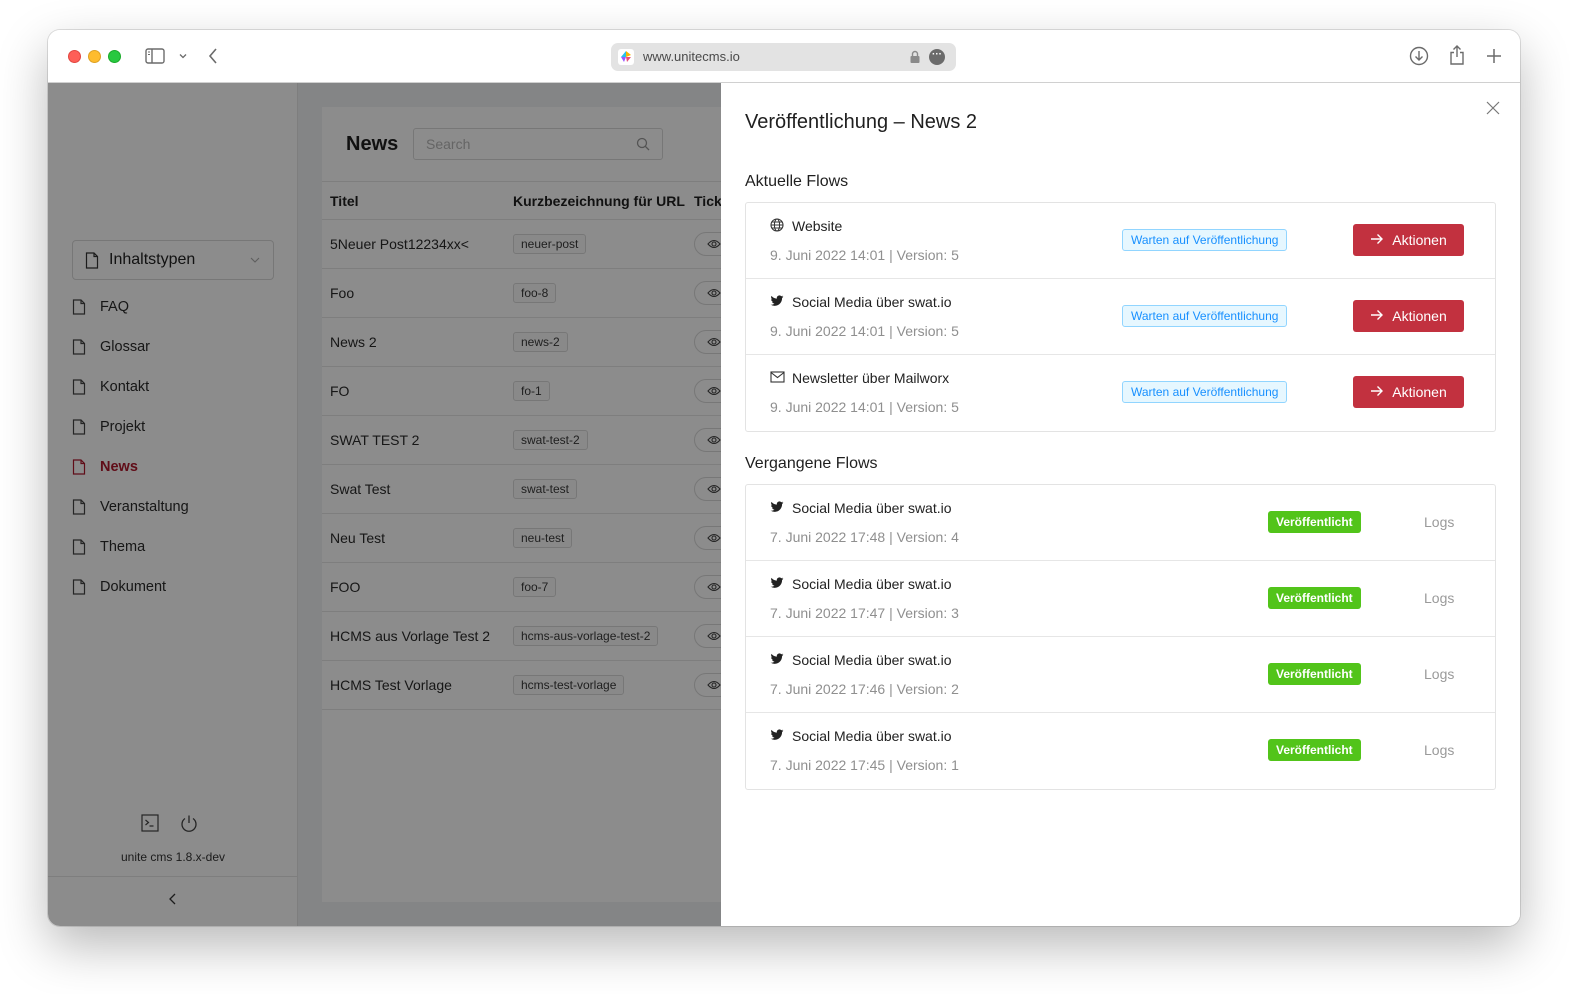 The width and height of the screenshot is (1570, 994). What do you see at coordinates (864, 613) in the screenshot?
I see `flow-meta: 7. Juni 2022 17:47 | Version: 3` at bounding box center [864, 613].